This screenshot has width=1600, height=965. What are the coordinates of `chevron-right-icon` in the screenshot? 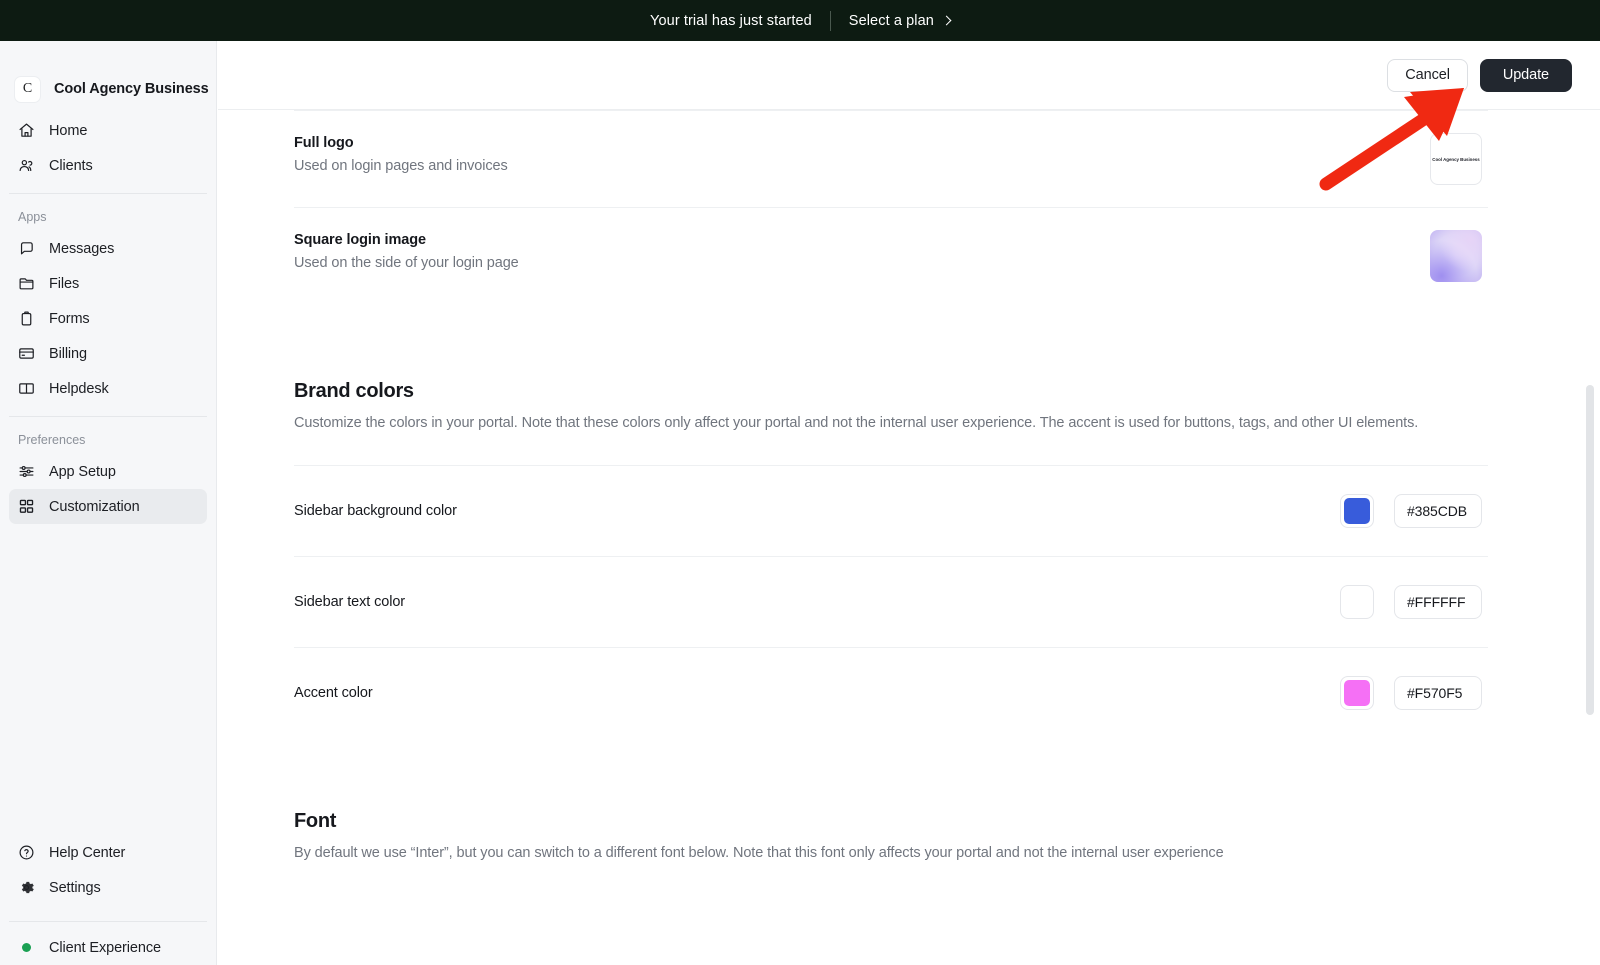 It's located at (946, 20).